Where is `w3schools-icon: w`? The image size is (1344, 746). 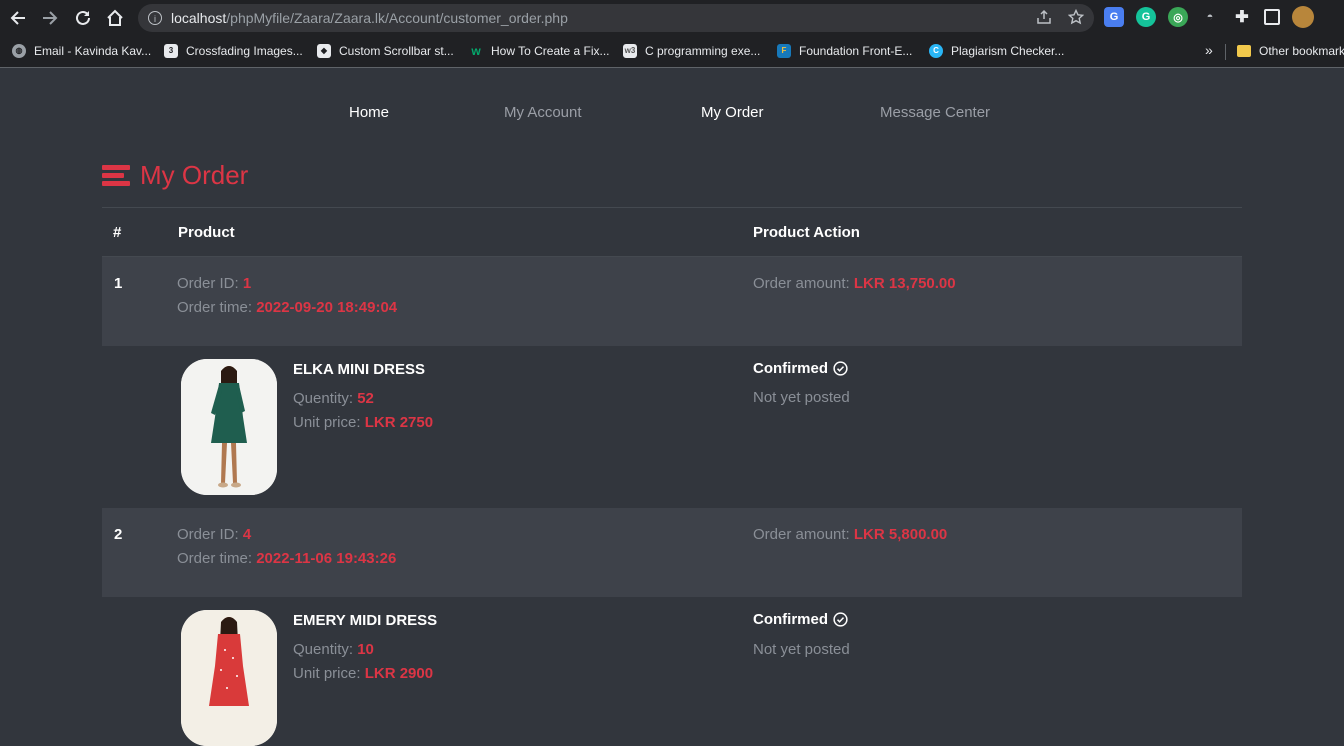
w3schools-icon: w is located at coordinates (476, 51).